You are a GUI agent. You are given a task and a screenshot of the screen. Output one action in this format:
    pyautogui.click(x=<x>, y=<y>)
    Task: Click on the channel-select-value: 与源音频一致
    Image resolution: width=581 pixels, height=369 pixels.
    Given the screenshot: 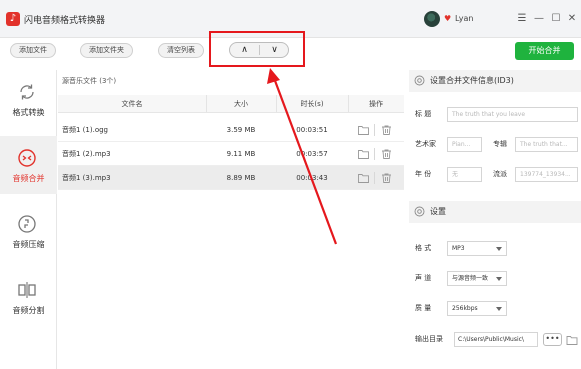 What is the action you would take?
    pyautogui.click(x=470, y=278)
    